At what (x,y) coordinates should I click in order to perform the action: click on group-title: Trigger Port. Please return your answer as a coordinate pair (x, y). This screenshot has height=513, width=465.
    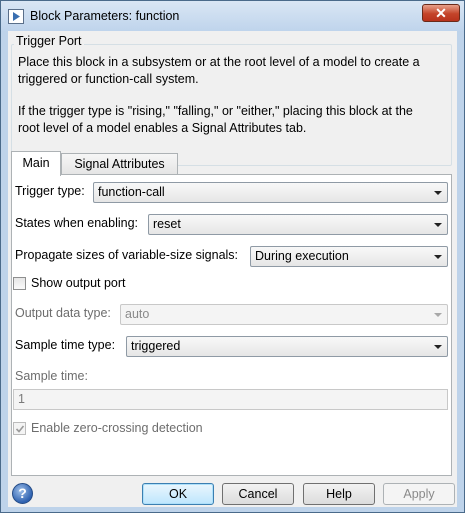
    Looking at the image, I should click on (49, 41).